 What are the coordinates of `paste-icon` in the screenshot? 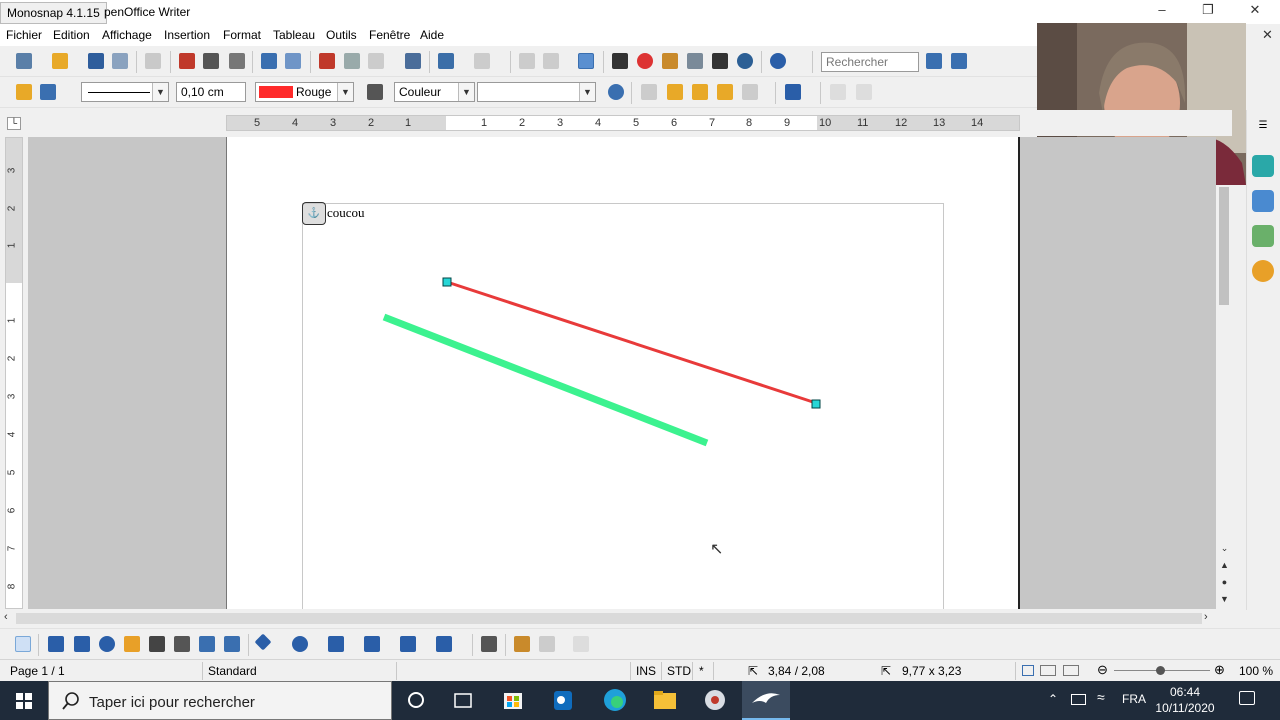 It's located at (376, 61).